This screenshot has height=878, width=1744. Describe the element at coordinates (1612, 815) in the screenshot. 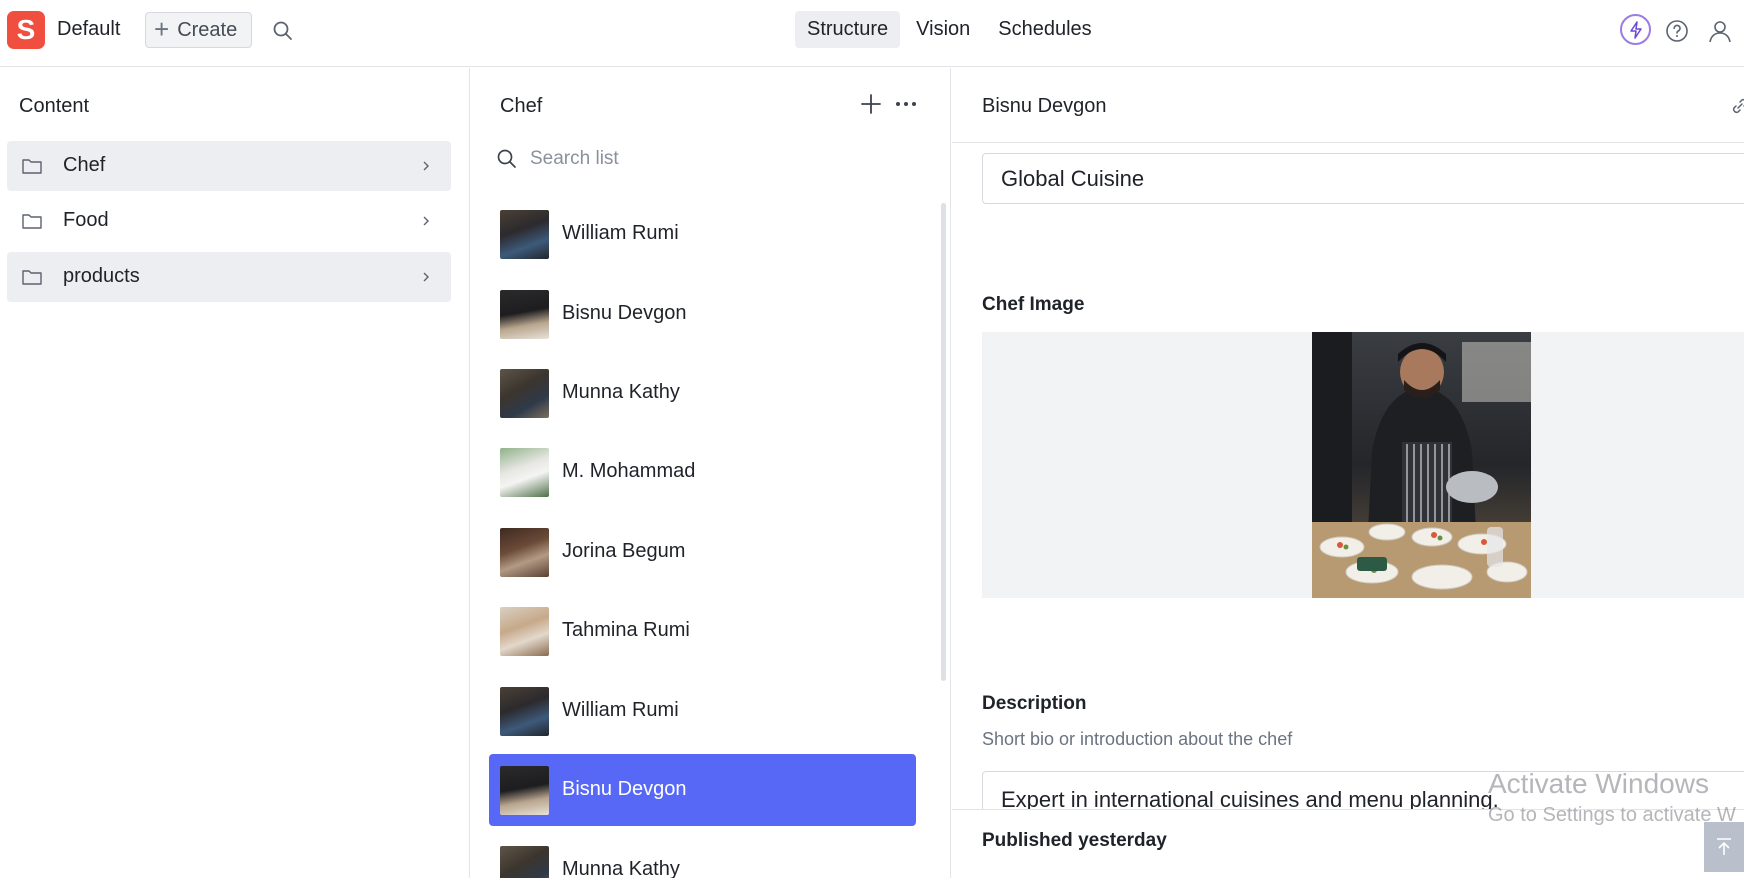

I see `watermark-line-2: Go to Settings to activate W` at that location.